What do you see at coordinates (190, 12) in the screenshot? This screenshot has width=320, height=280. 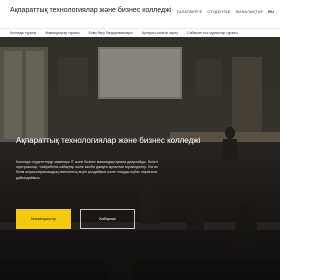 I see `nav-applicants-link: ТАЛАПКЕРГЕ` at bounding box center [190, 12].